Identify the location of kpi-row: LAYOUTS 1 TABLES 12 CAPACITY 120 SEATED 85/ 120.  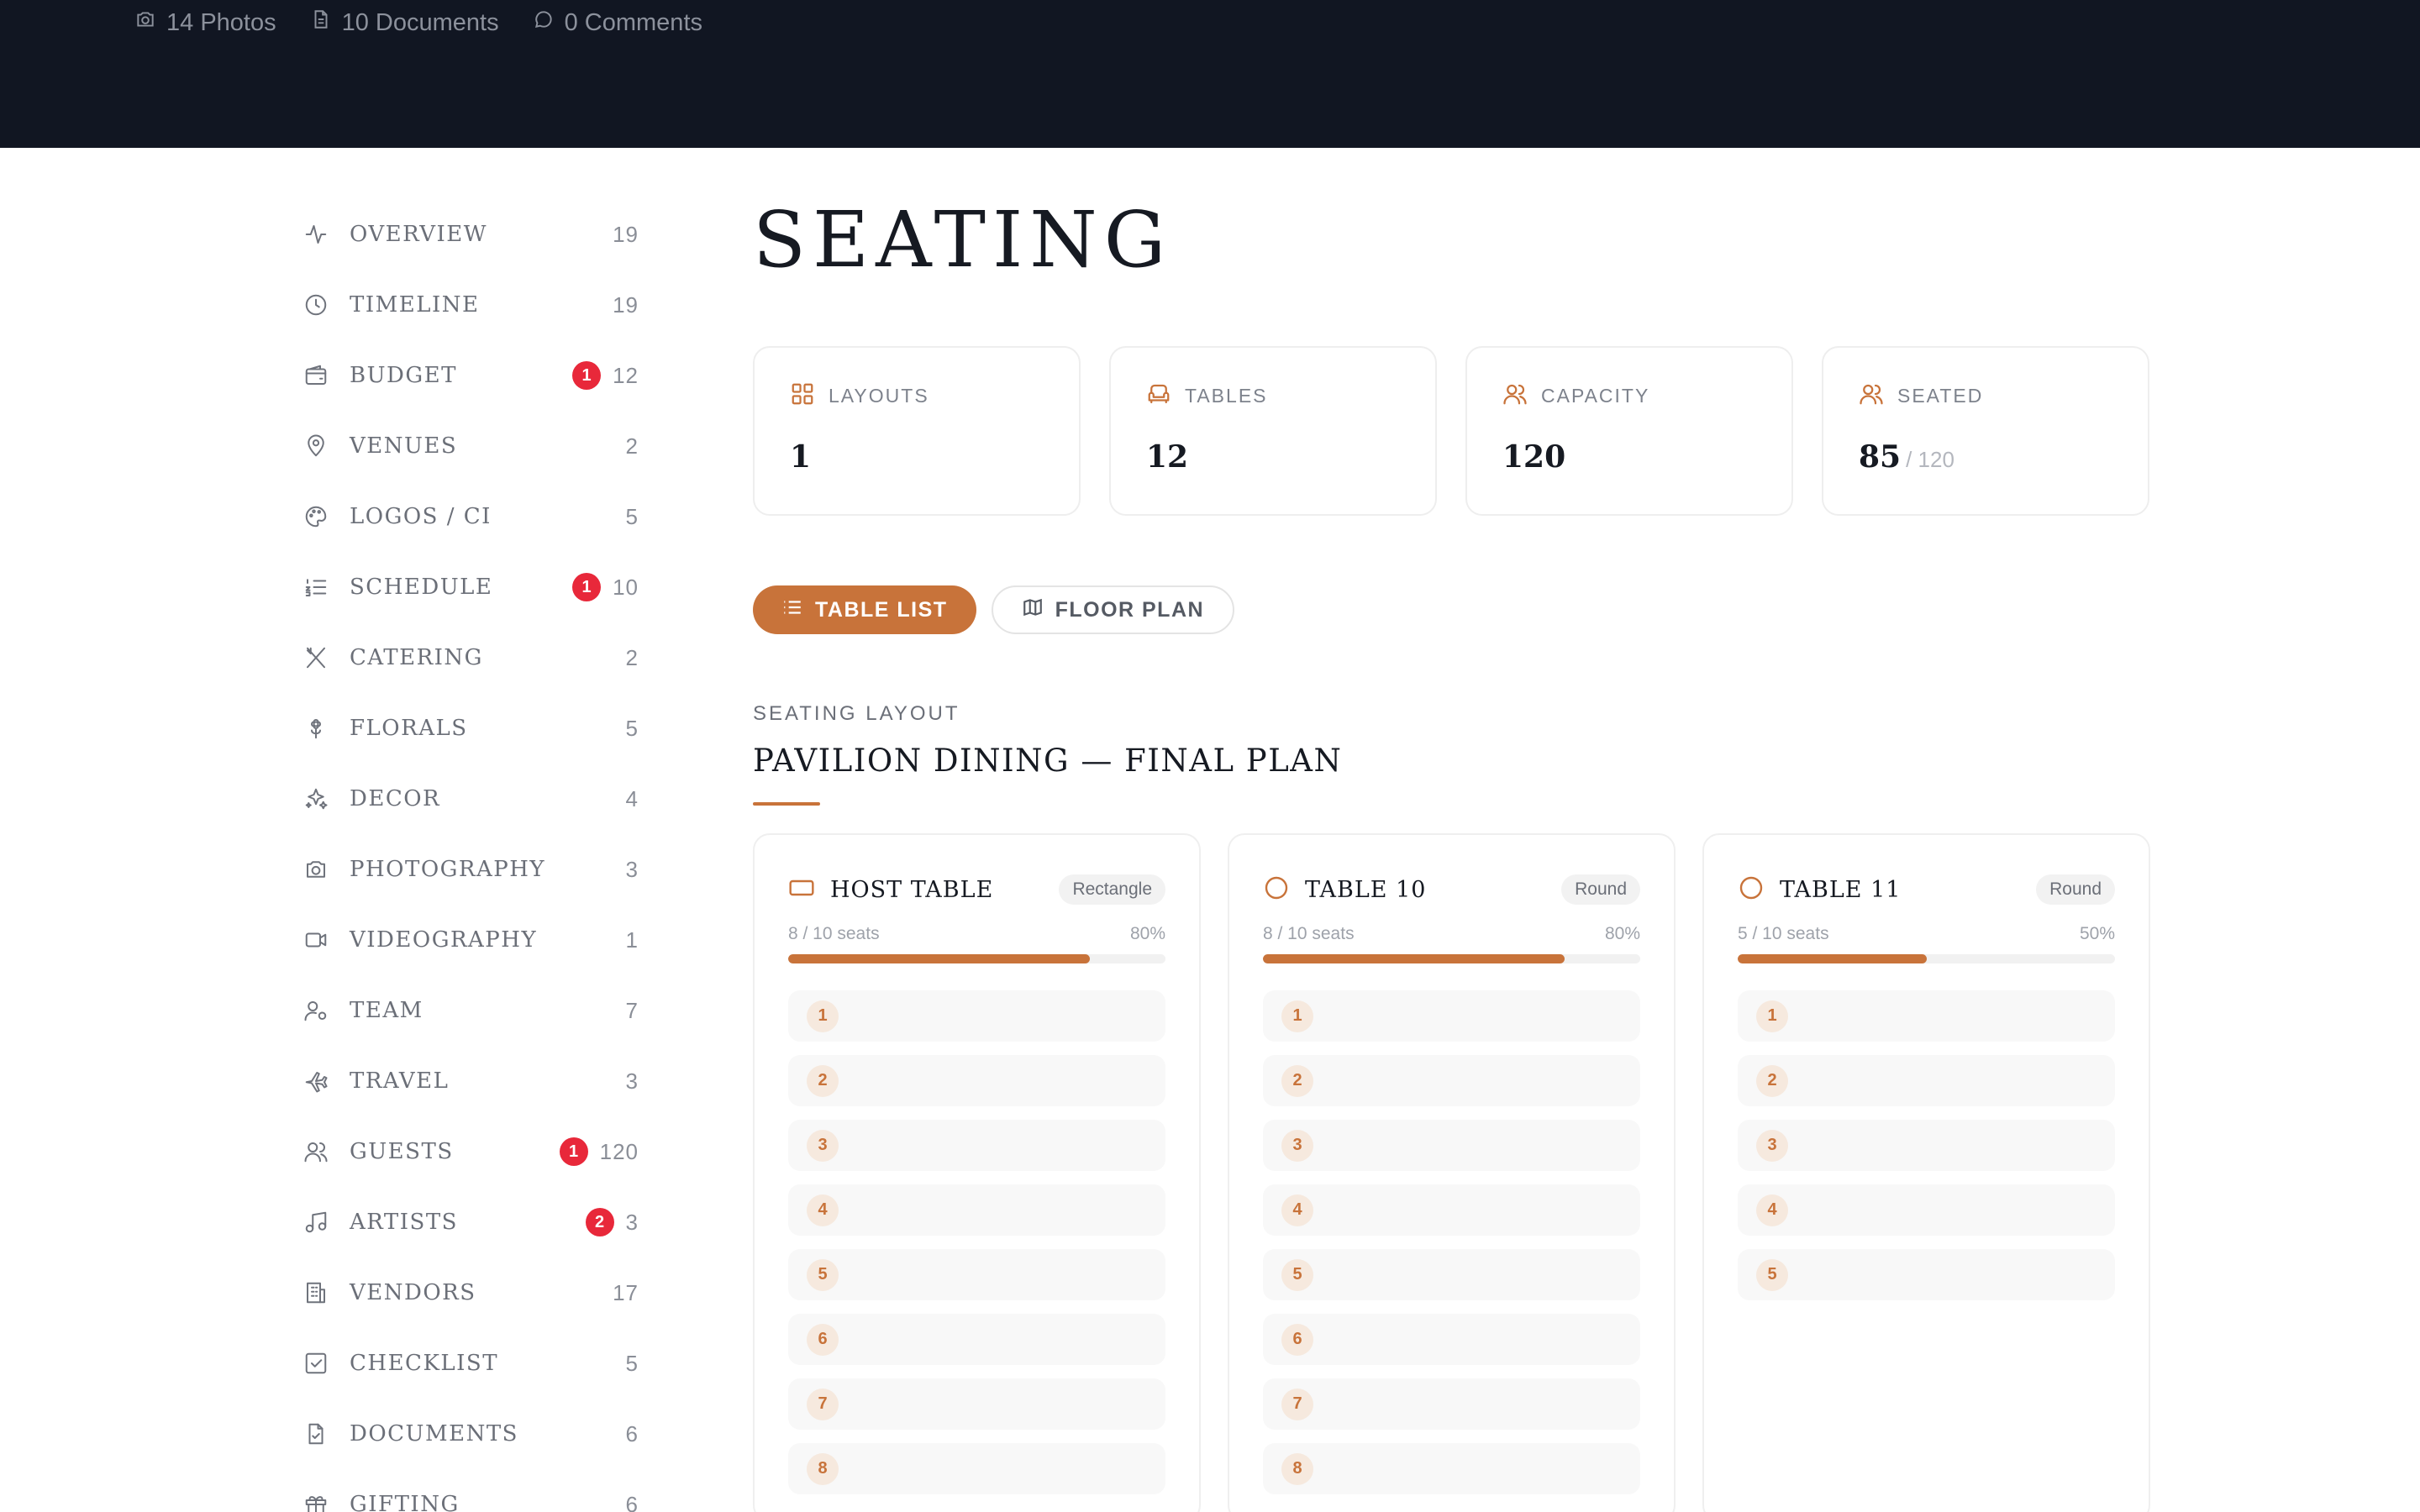
(1451, 431).